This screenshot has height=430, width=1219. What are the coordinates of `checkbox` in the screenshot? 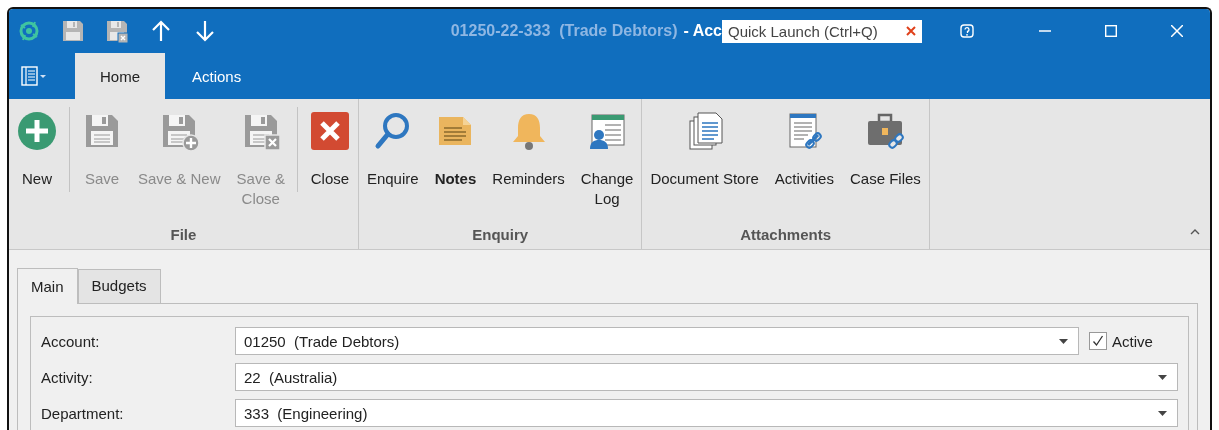 It's located at (1098, 341).